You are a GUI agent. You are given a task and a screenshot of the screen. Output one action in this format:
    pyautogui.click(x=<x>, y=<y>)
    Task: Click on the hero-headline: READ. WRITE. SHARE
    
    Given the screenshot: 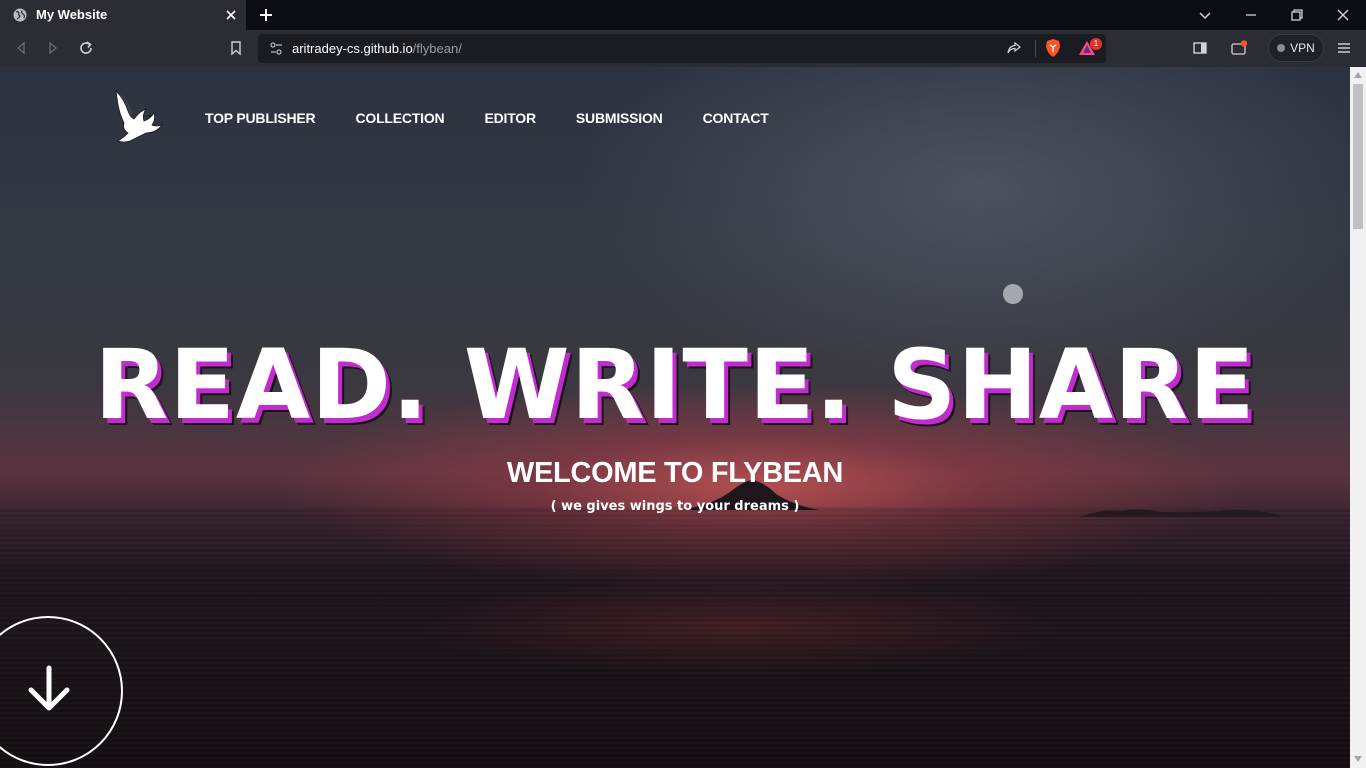 What is the action you would take?
    pyautogui.click(x=675, y=385)
    